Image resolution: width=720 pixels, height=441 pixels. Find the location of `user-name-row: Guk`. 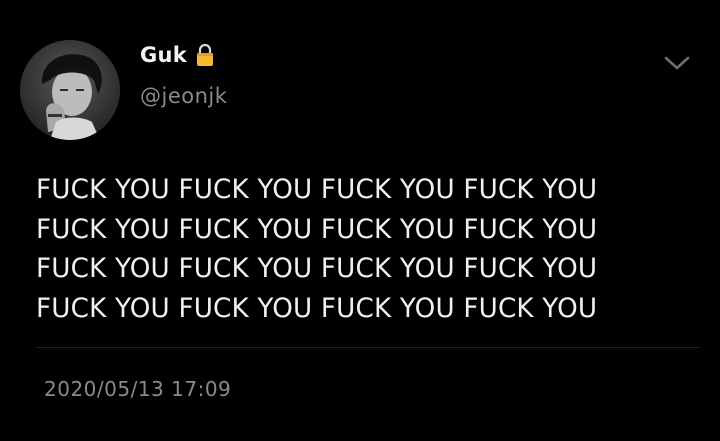

user-name-row: Guk is located at coordinates (177, 55).